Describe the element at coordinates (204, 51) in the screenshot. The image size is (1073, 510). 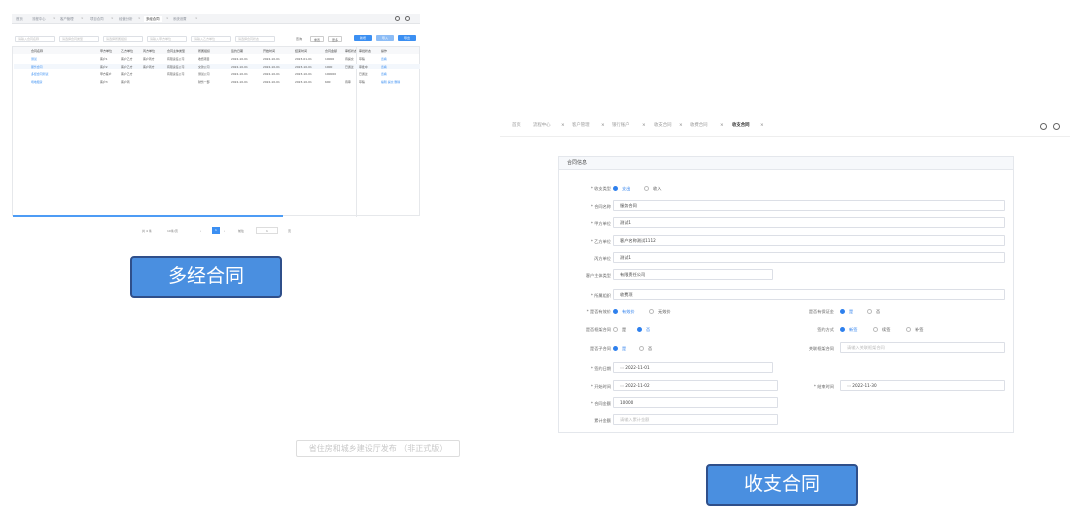
I see `col-org: 所属组织` at that location.